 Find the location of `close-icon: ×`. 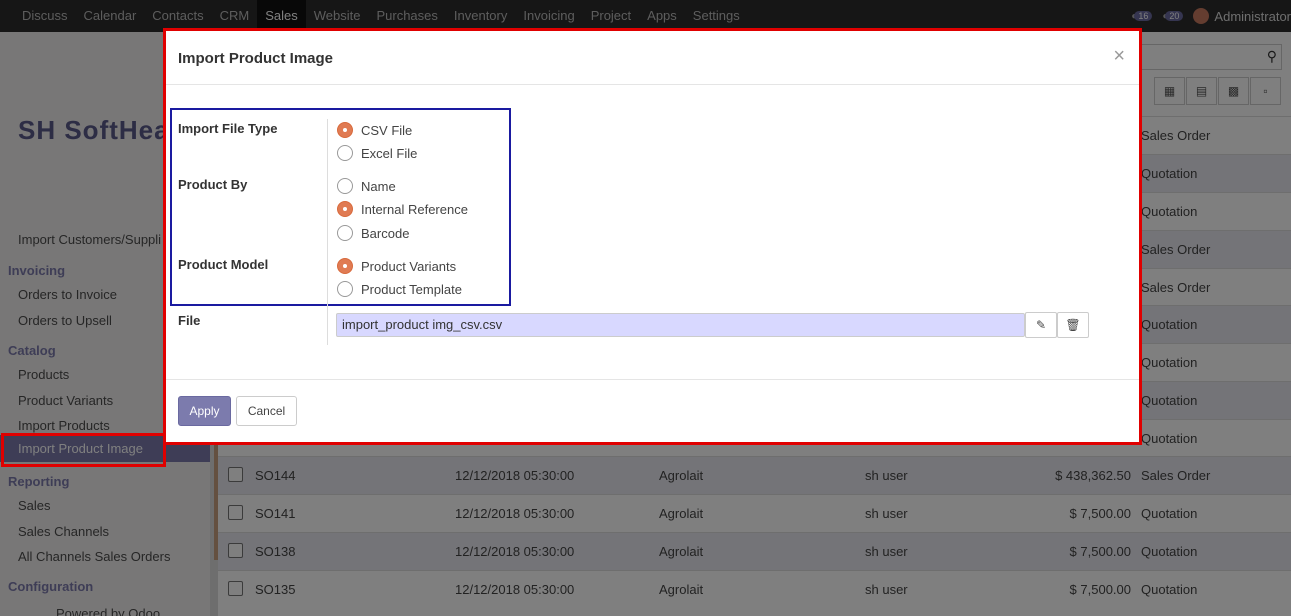

close-icon: × is located at coordinates (1119, 56).